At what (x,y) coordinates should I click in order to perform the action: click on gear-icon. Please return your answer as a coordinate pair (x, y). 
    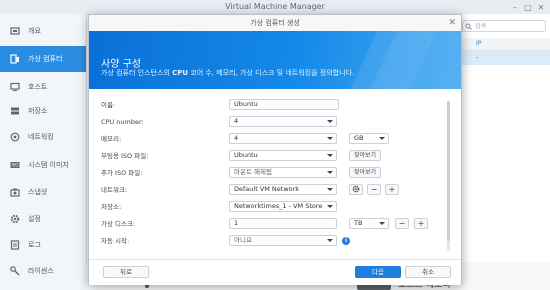
    Looking at the image, I should click on (15, 219).